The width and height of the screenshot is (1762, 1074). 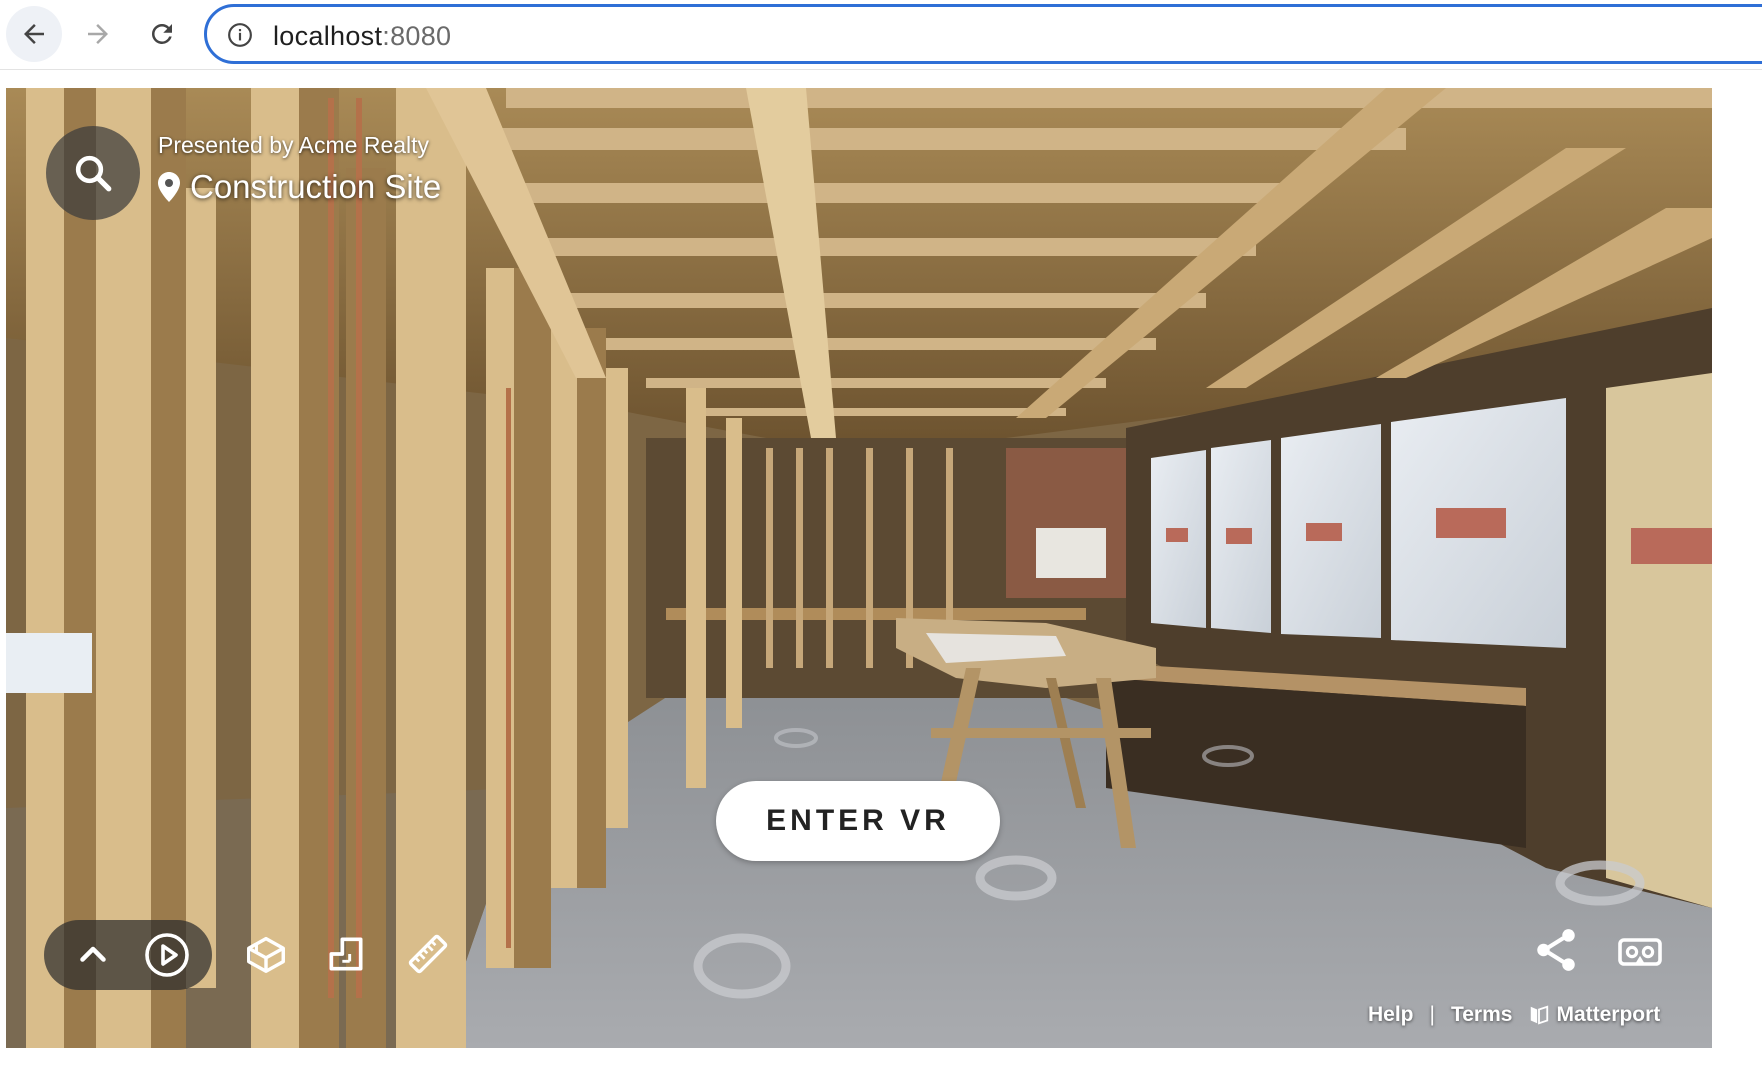 What do you see at coordinates (983, 34) in the screenshot?
I see `address-bar: localhost:8080` at bounding box center [983, 34].